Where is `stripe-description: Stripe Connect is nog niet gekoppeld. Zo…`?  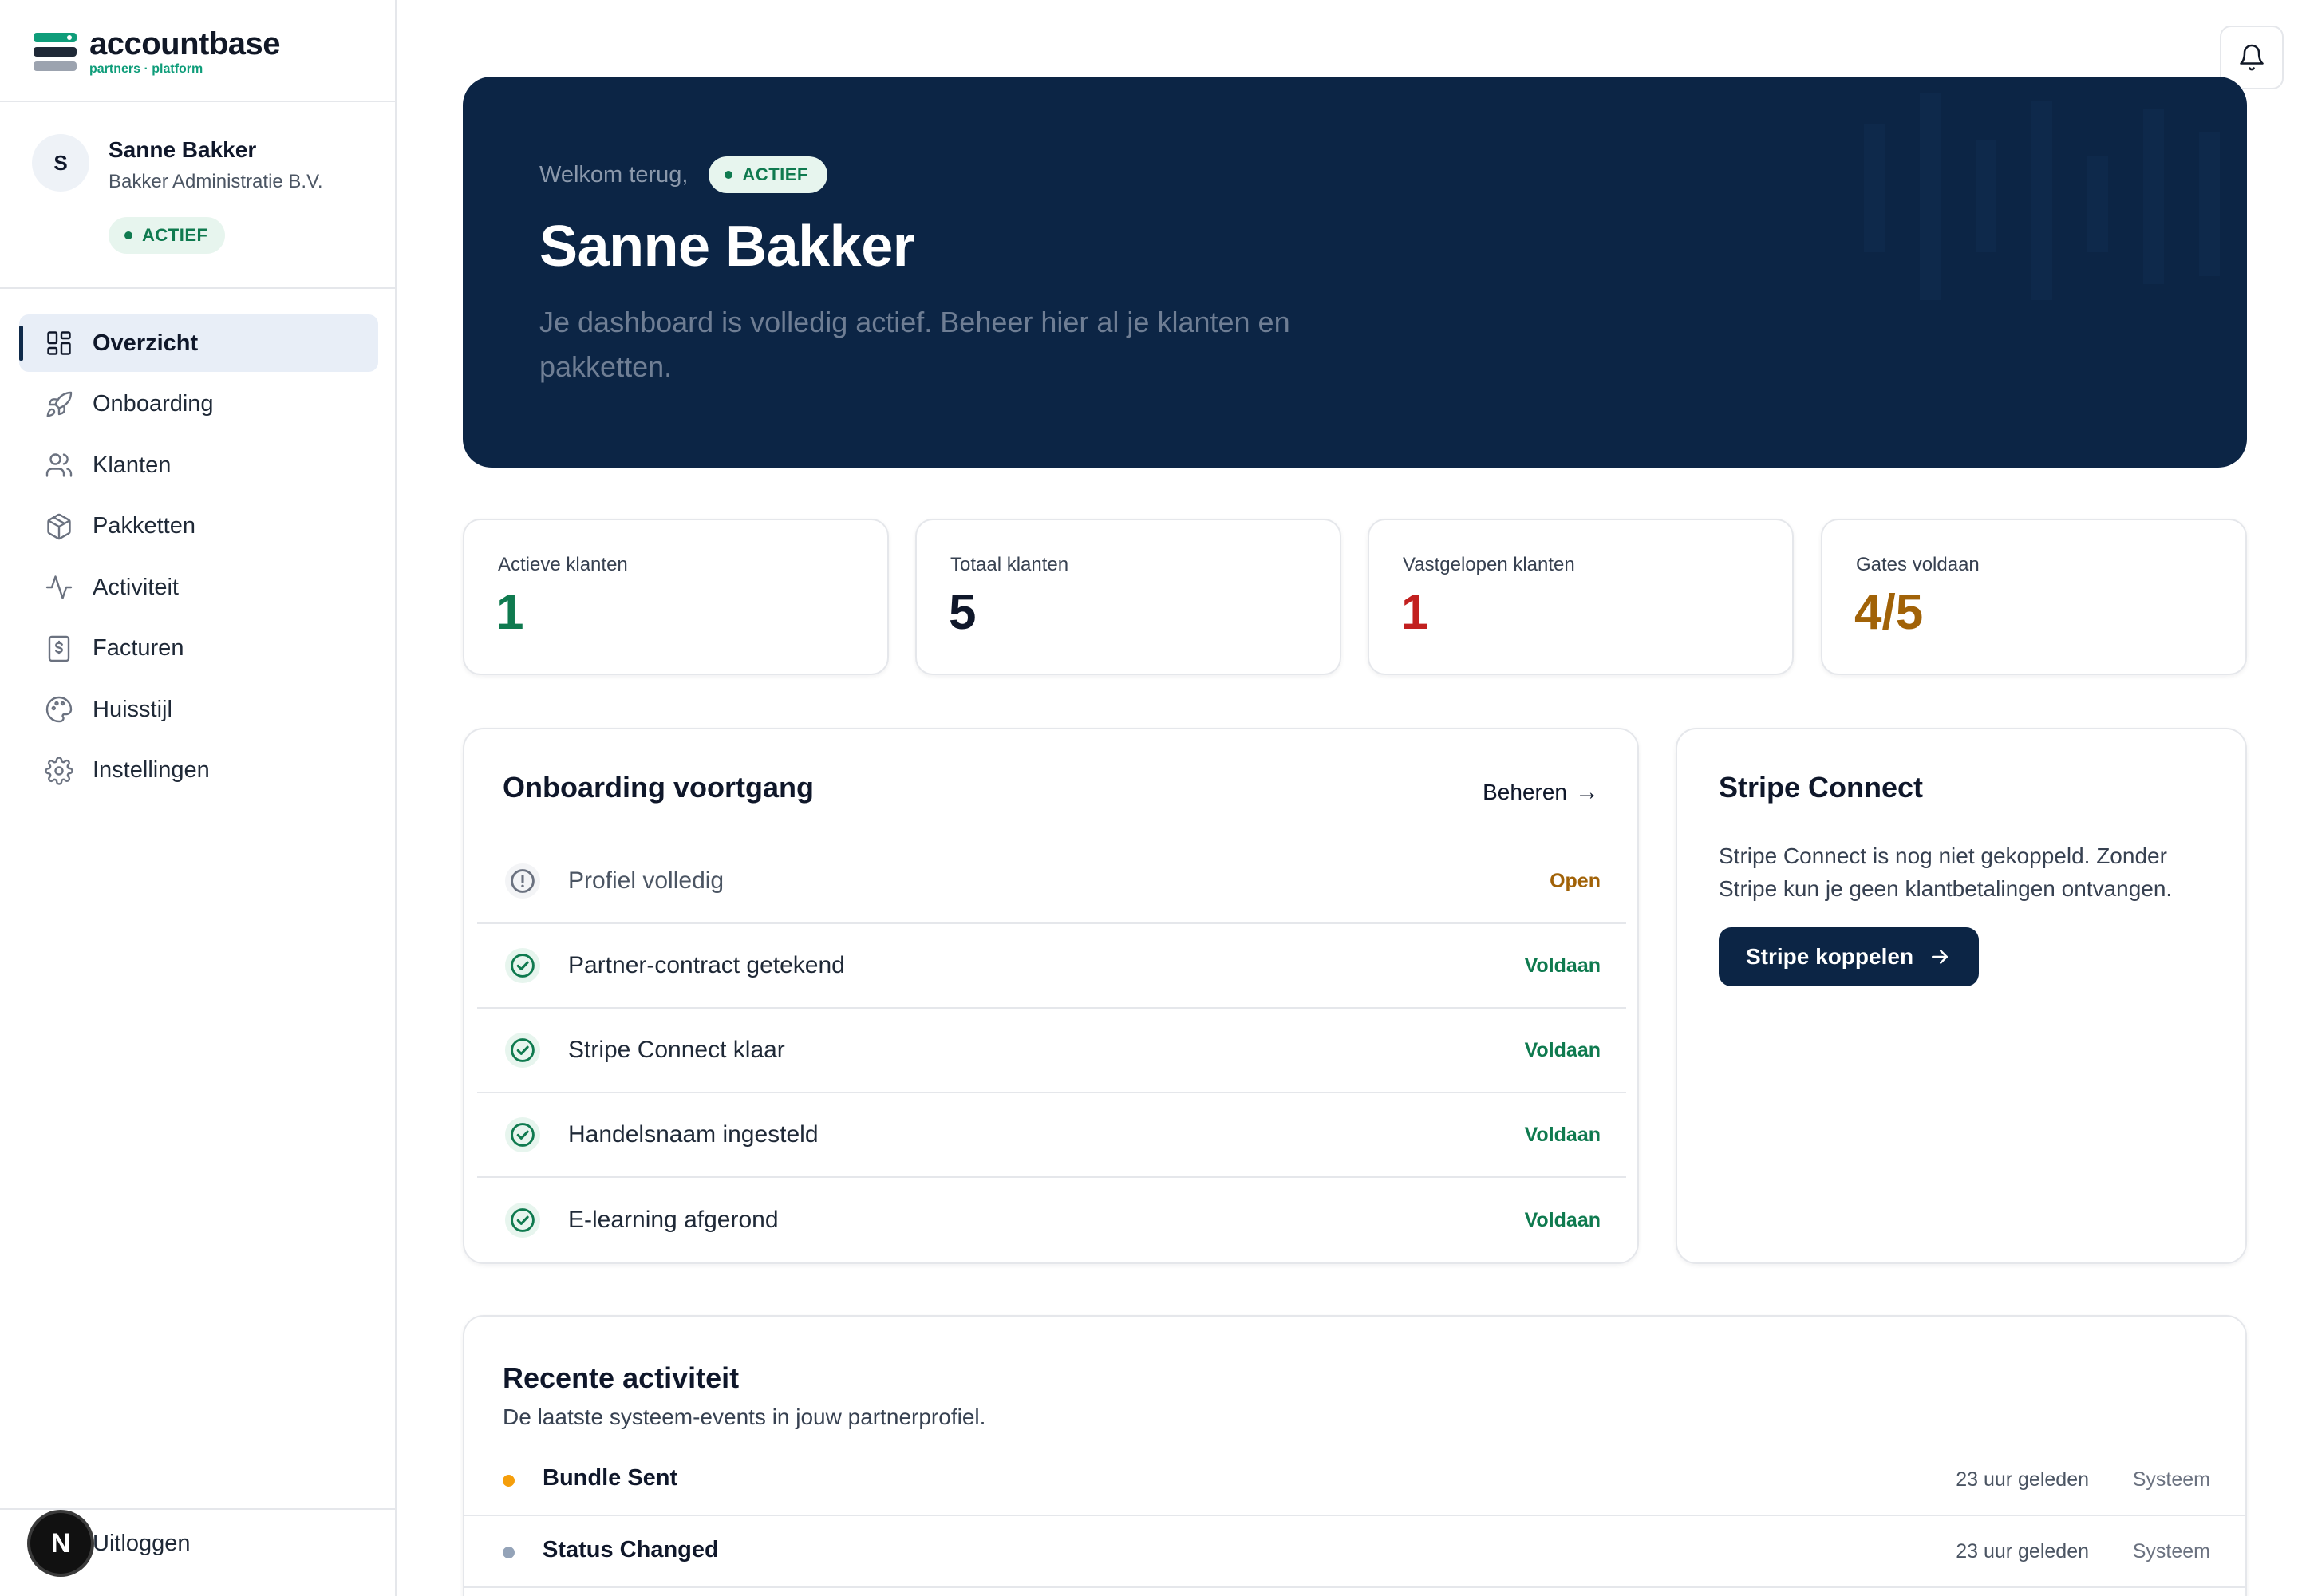
stripe-description: Stripe Connect is nog niet gekoppeld. Zo… is located at coordinates (1946, 872).